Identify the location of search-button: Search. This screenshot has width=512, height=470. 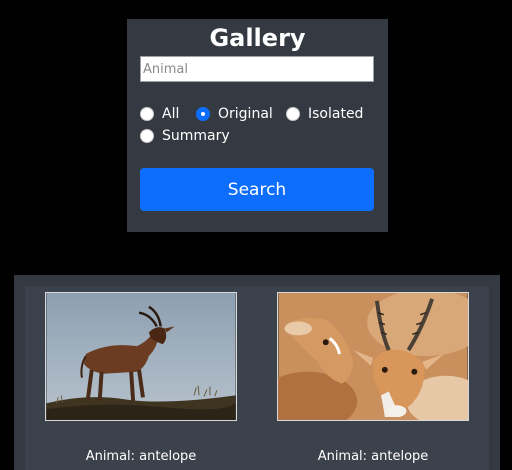
(257, 189).